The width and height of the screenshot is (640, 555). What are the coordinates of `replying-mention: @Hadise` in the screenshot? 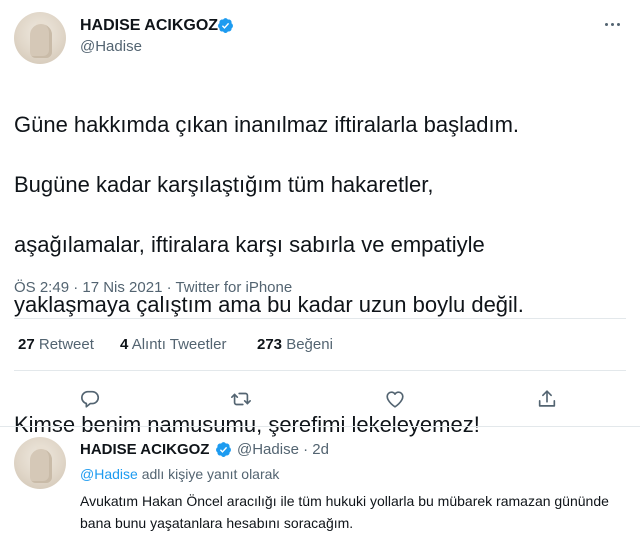 It's located at (109, 474).